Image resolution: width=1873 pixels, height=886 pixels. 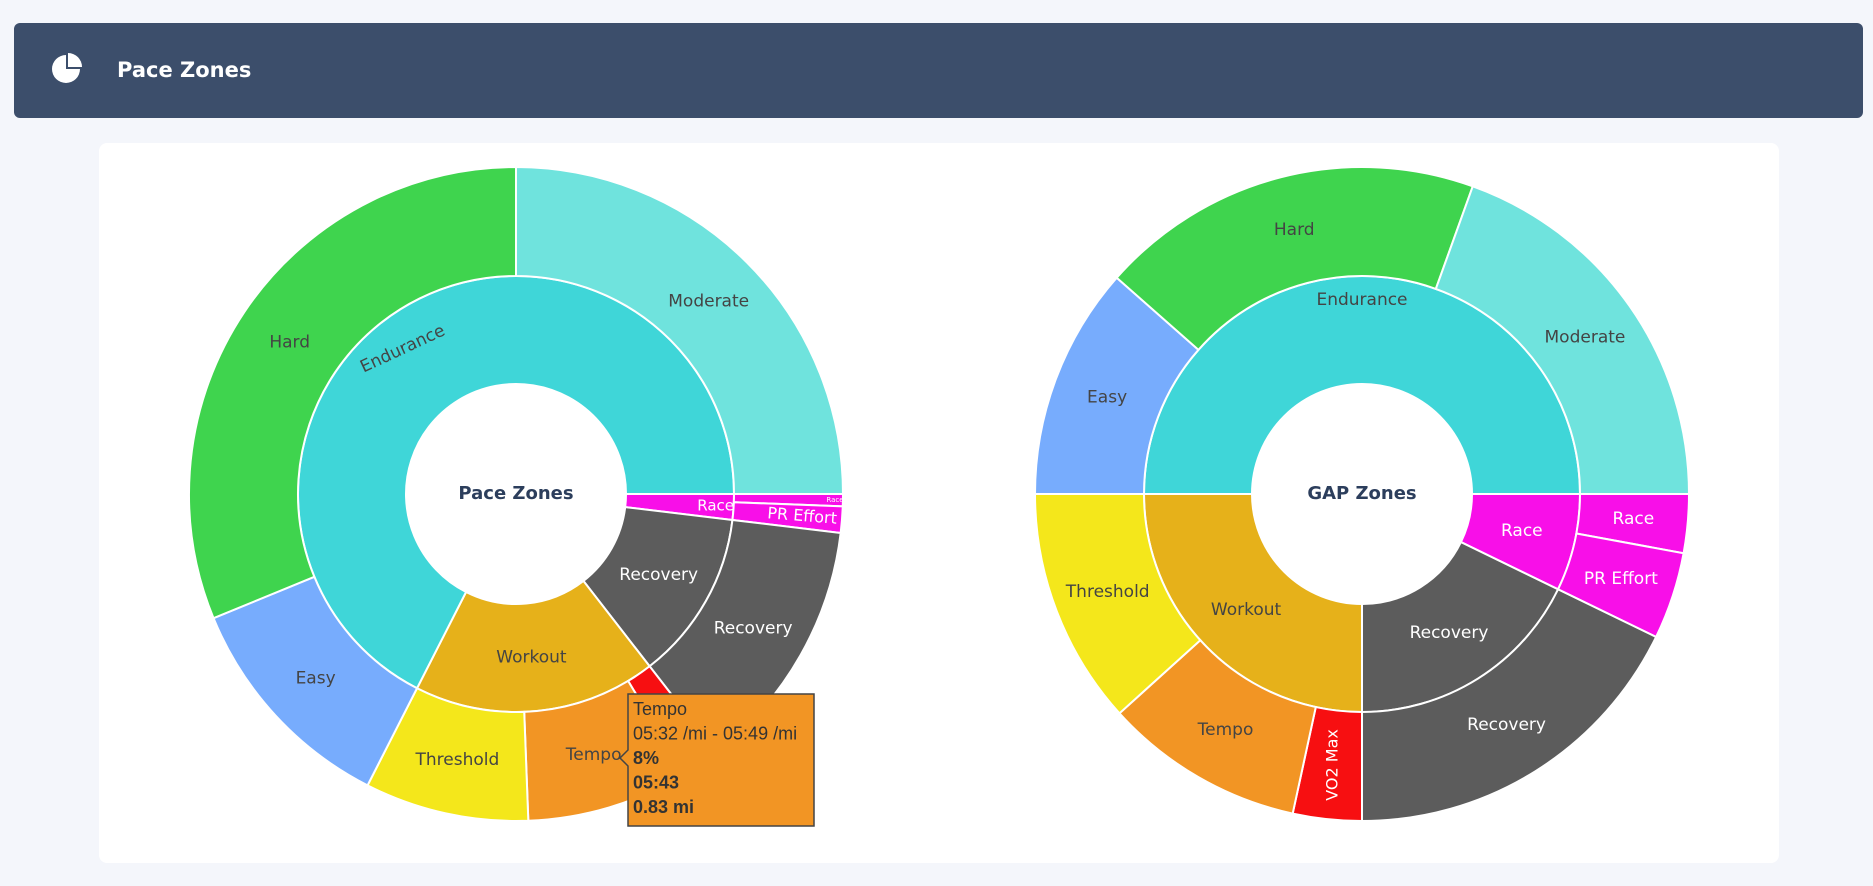 What do you see at coordinates (67, 68) in the screenshot?
I see `pie-chart-icon` at bounding box center [67, 68].